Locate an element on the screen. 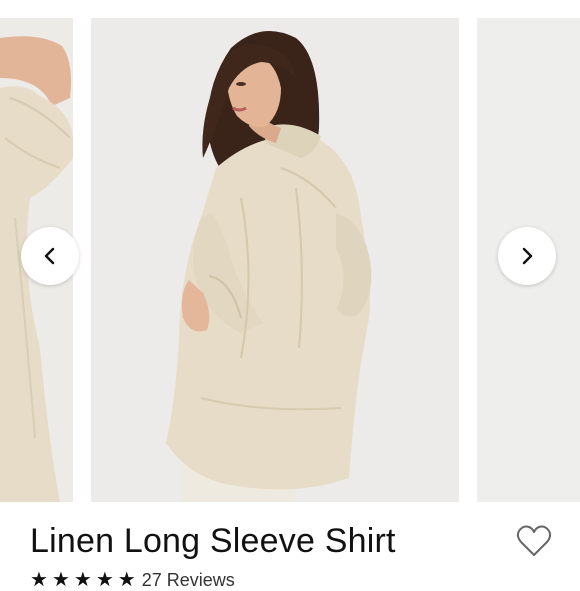 The height and width of the screenshot is (591, 580). carousel-next-button is located at coordinates (527, 256).